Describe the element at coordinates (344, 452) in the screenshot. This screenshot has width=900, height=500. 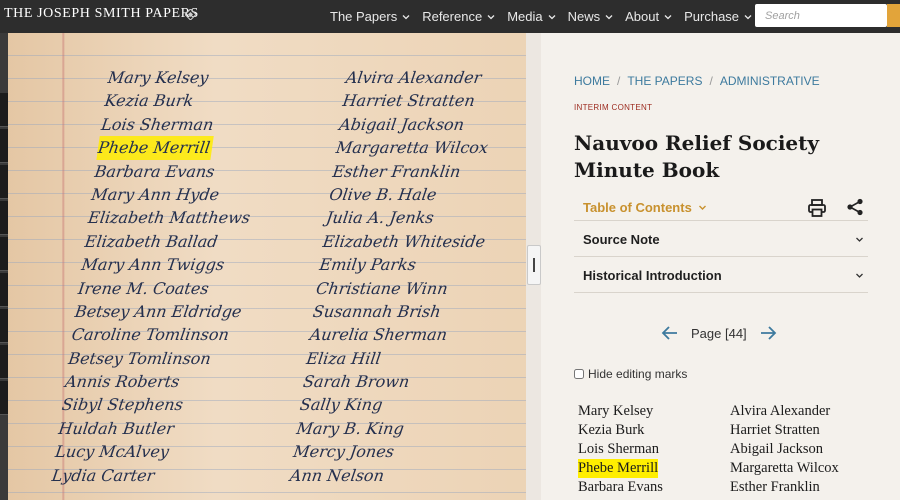
I see `handwritten-name: Mercy Jones` at that location.